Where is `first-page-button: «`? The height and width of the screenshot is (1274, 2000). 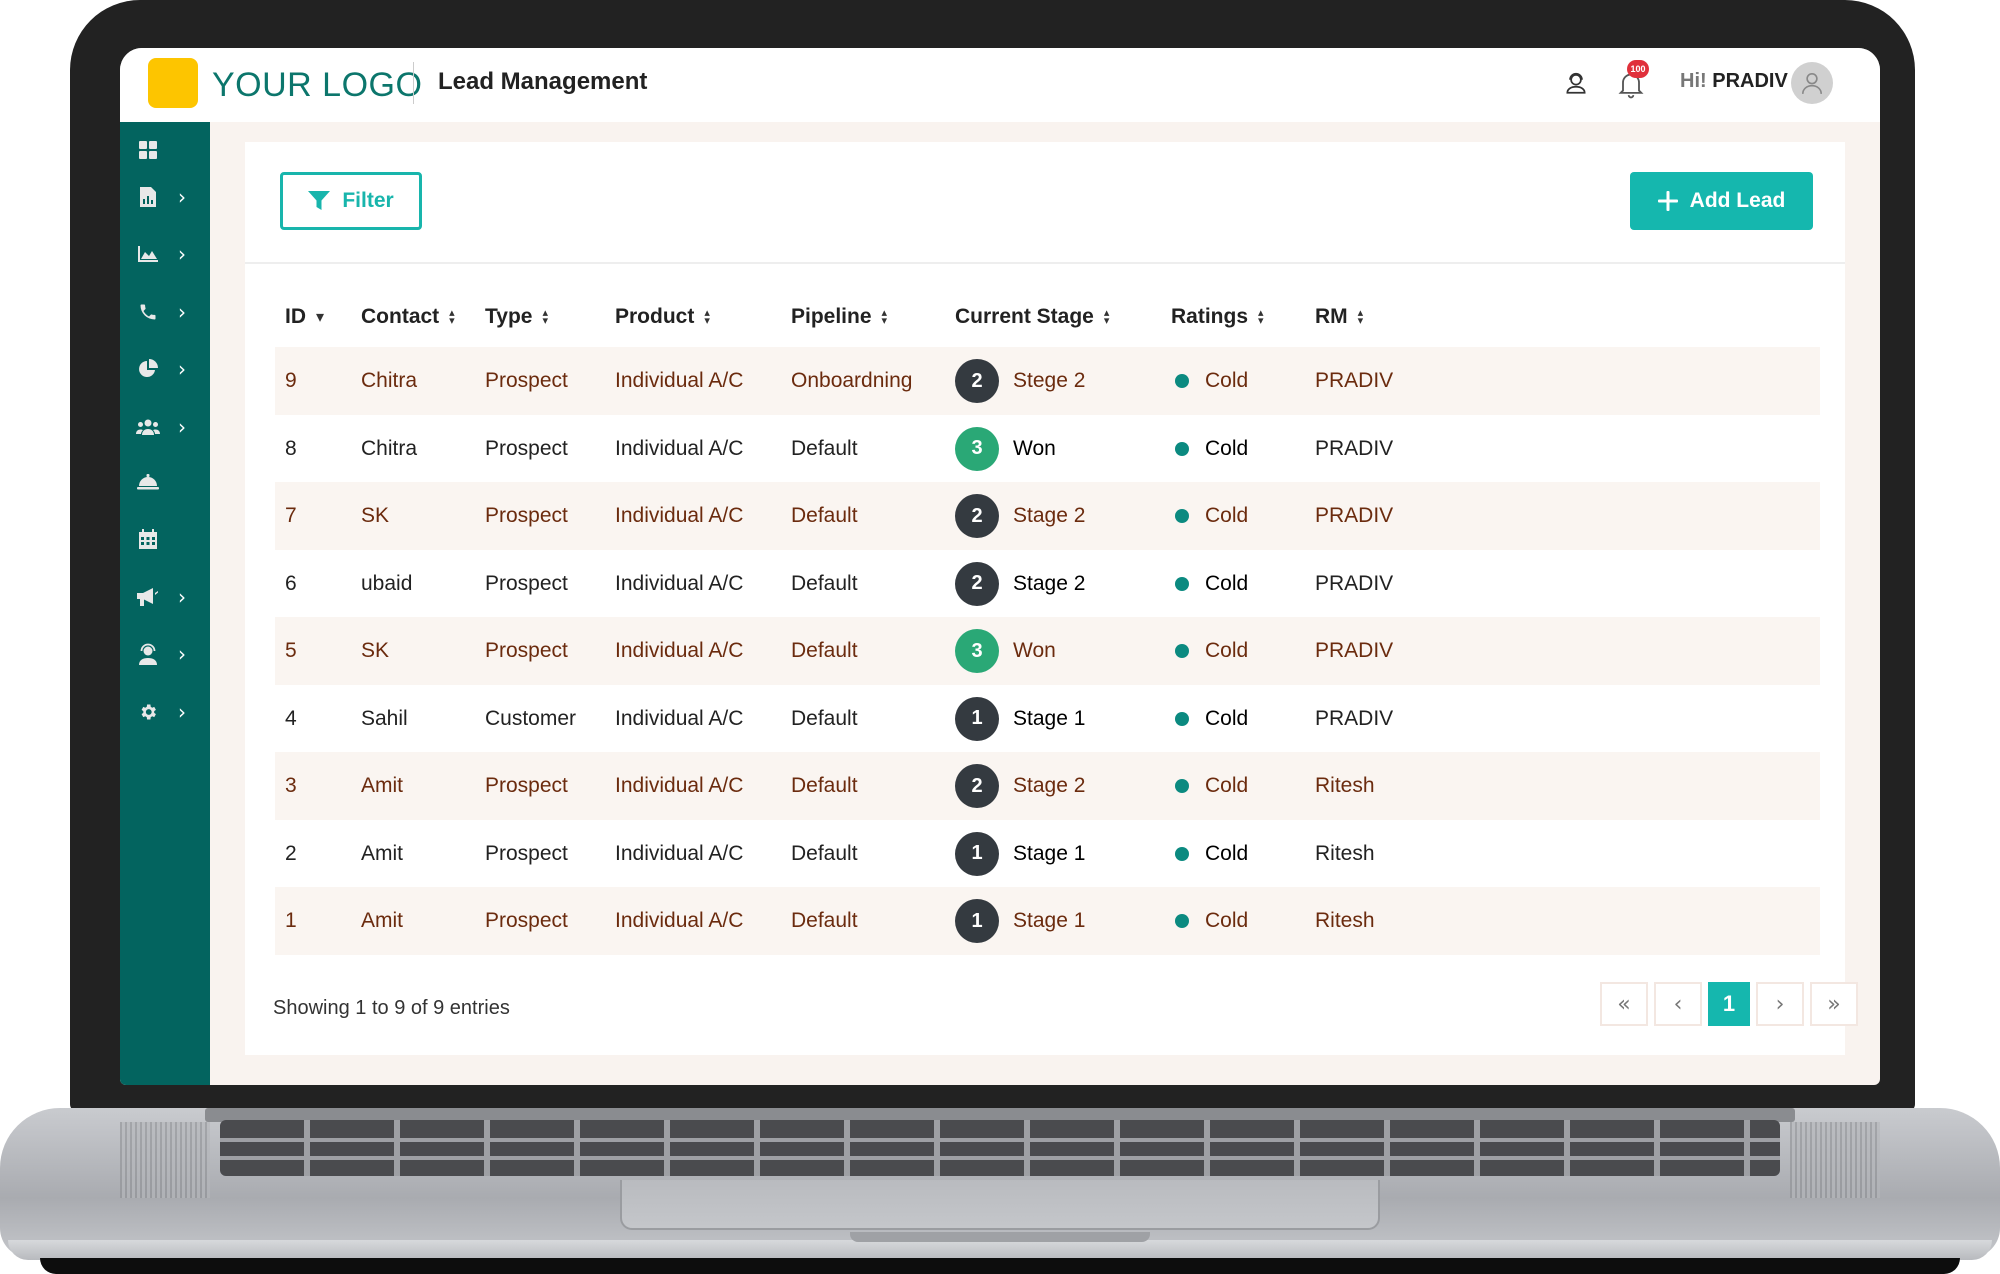
first-page-button: « is located at coordinates (1624, 1004).